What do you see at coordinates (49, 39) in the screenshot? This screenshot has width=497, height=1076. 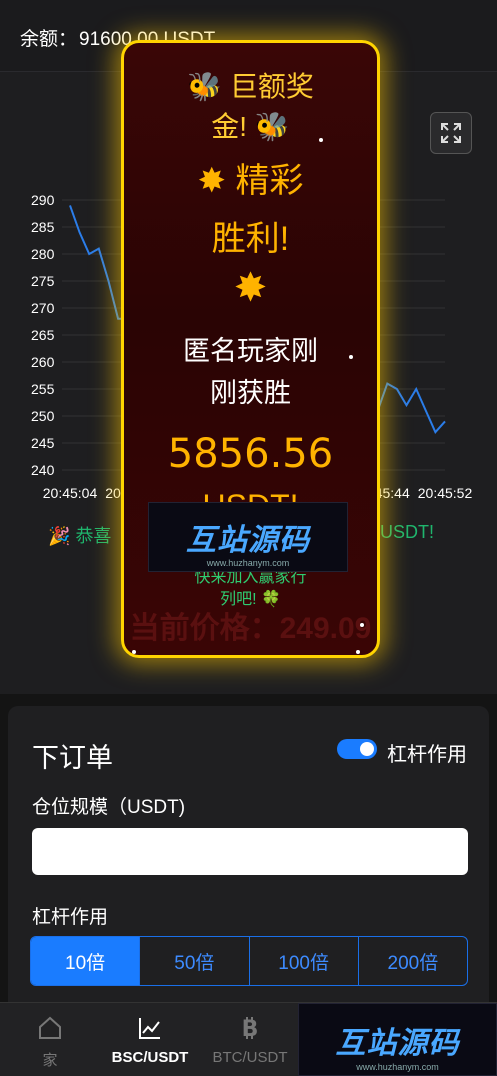 I see `balance-label: 余额：` at bounding box center [49, 39].